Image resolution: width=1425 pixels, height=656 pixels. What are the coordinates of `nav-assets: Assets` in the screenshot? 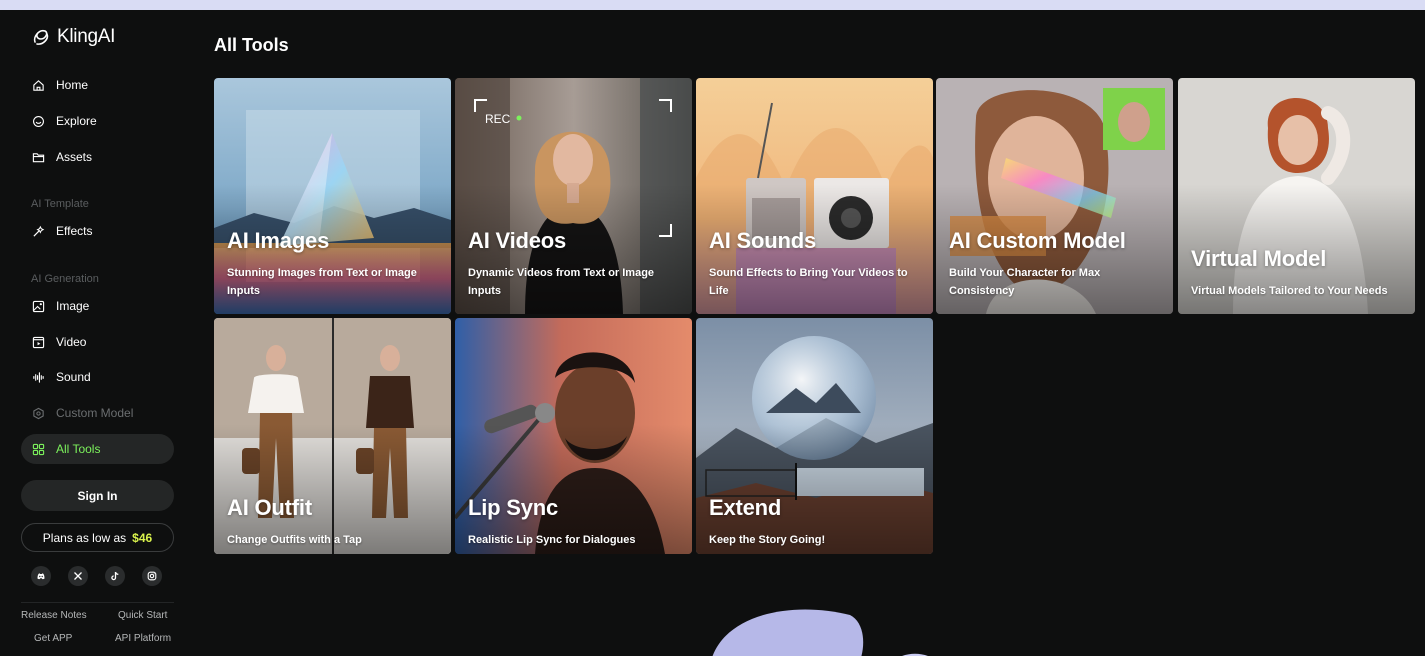 It's located at (97, 157).